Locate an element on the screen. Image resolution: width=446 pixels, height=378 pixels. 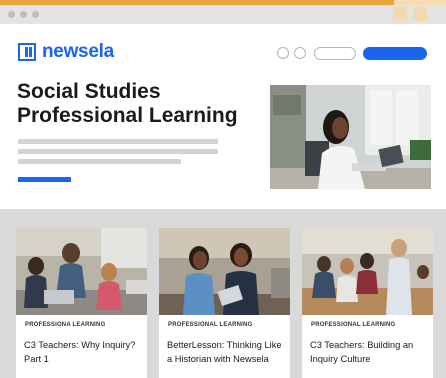
page-title-line2: Professional Learning is located at coordinates (127, 115).